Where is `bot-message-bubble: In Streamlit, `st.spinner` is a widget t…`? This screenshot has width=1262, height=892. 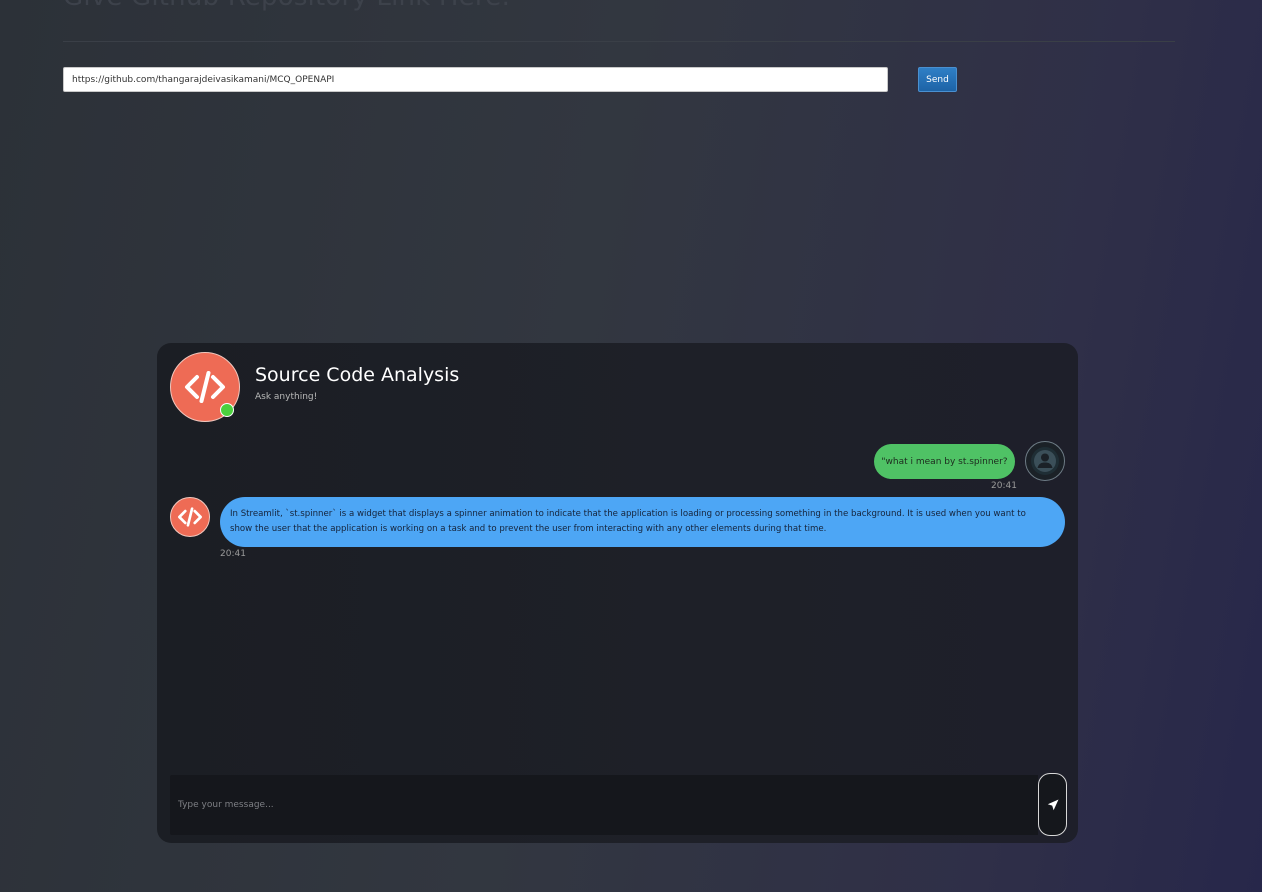 bot-message-bubble: In Streamlit, `st.spinner` is a widget t… is located at coordinates (642, 522).